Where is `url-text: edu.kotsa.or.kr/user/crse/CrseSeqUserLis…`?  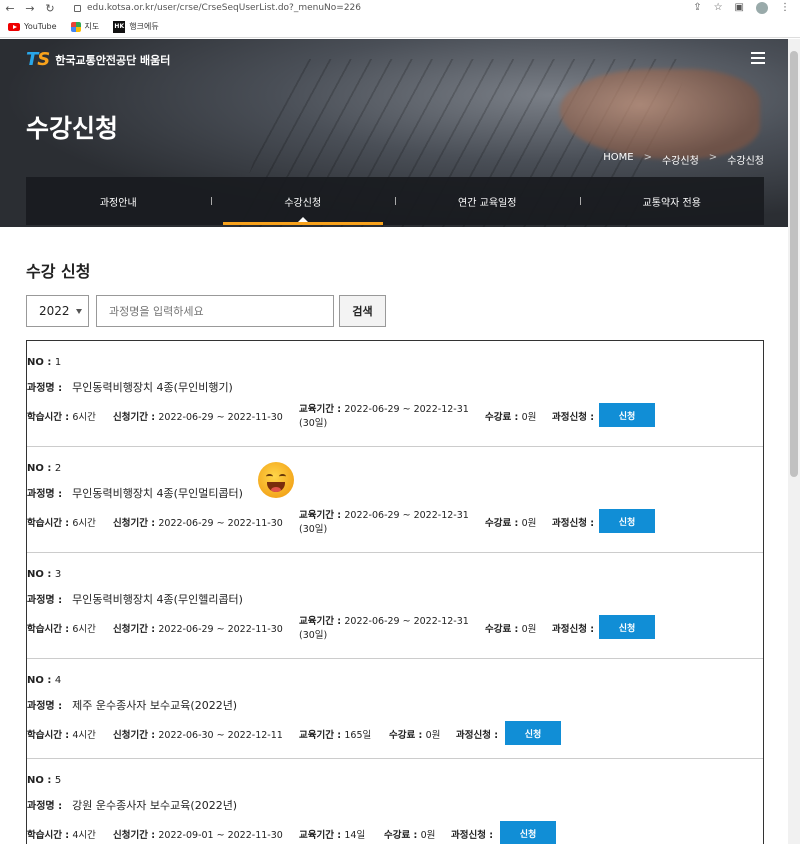
url-text: edu.kotsa.or.kr/user/crse/CrseSeqUserLis… is located at coordinates (224, 8).